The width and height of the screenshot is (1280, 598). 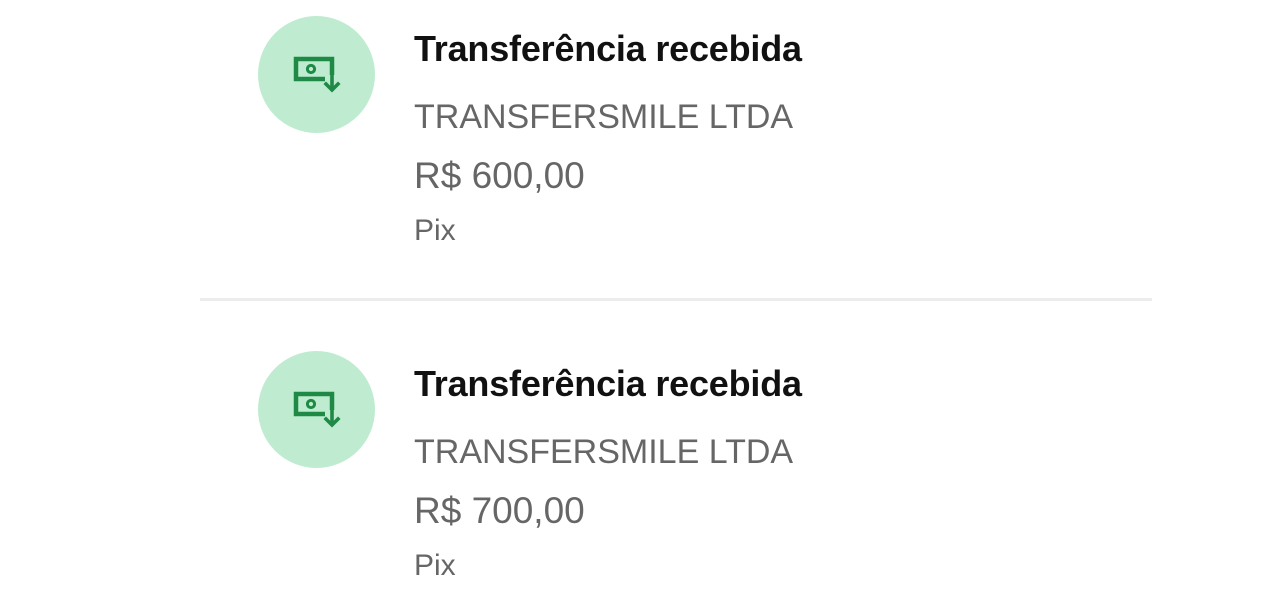 I want to click on transaction-amount: R$ 600,00, so click(x=499, y=175).